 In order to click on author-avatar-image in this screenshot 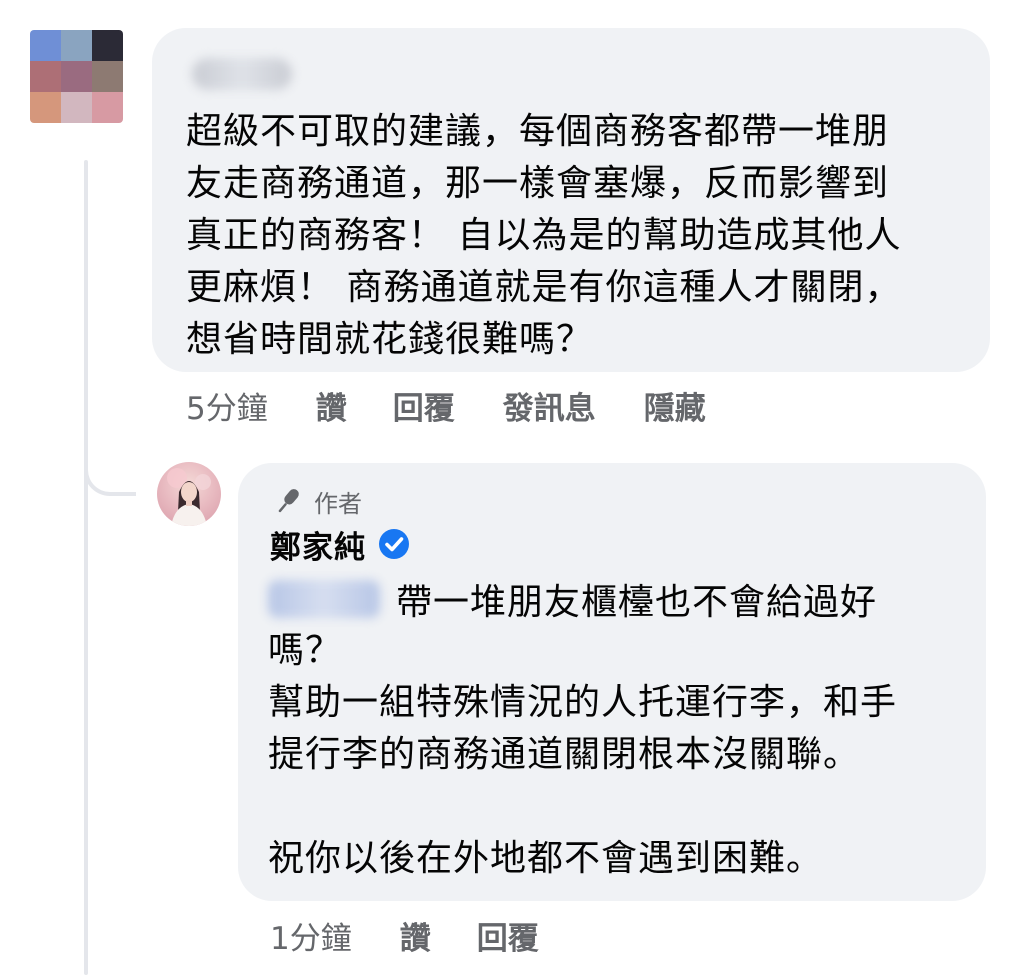, I will do `click(189, 497)`.